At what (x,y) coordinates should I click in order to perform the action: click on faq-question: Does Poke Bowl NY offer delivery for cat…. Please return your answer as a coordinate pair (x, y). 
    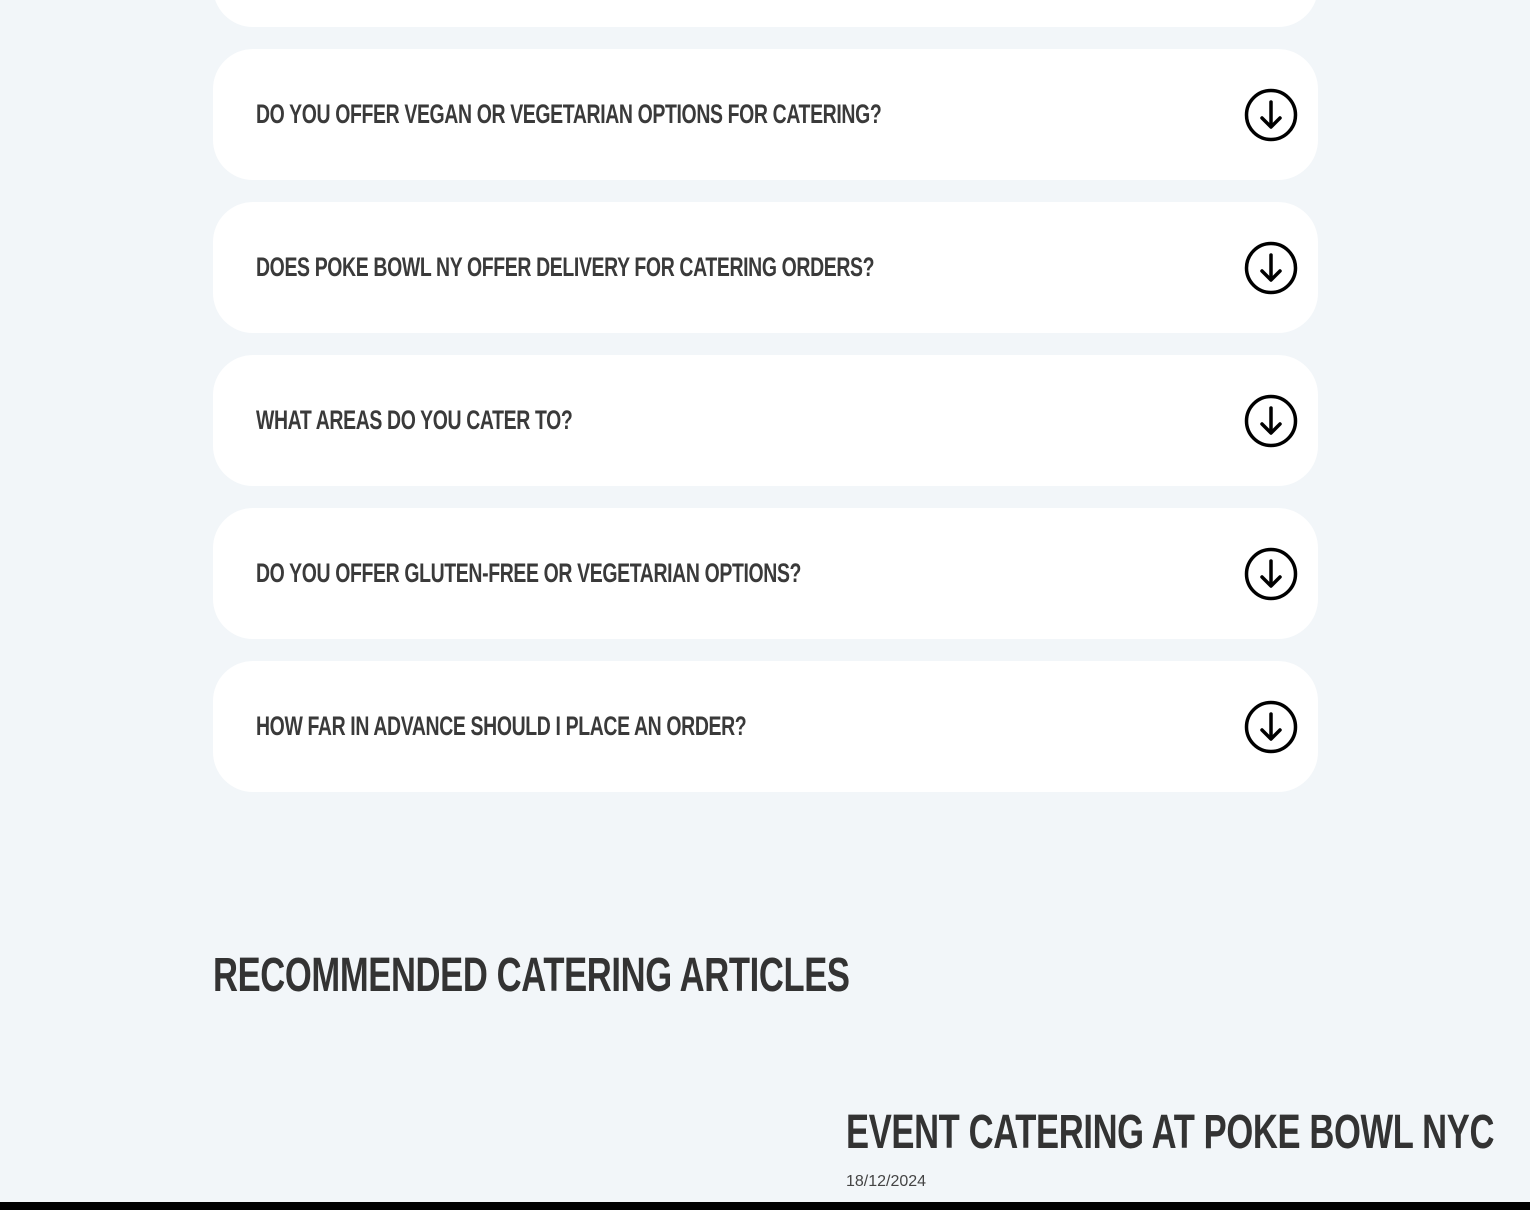
    Looking at the image, I should click on (565, 267).